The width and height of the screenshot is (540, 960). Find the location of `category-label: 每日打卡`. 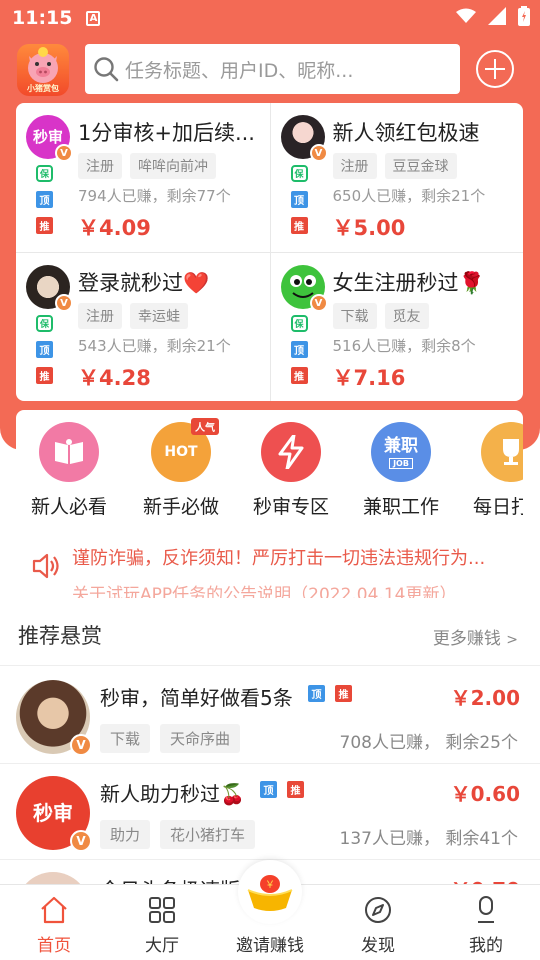

category-label: 每日打卡 is located at coordinates (497, 507).